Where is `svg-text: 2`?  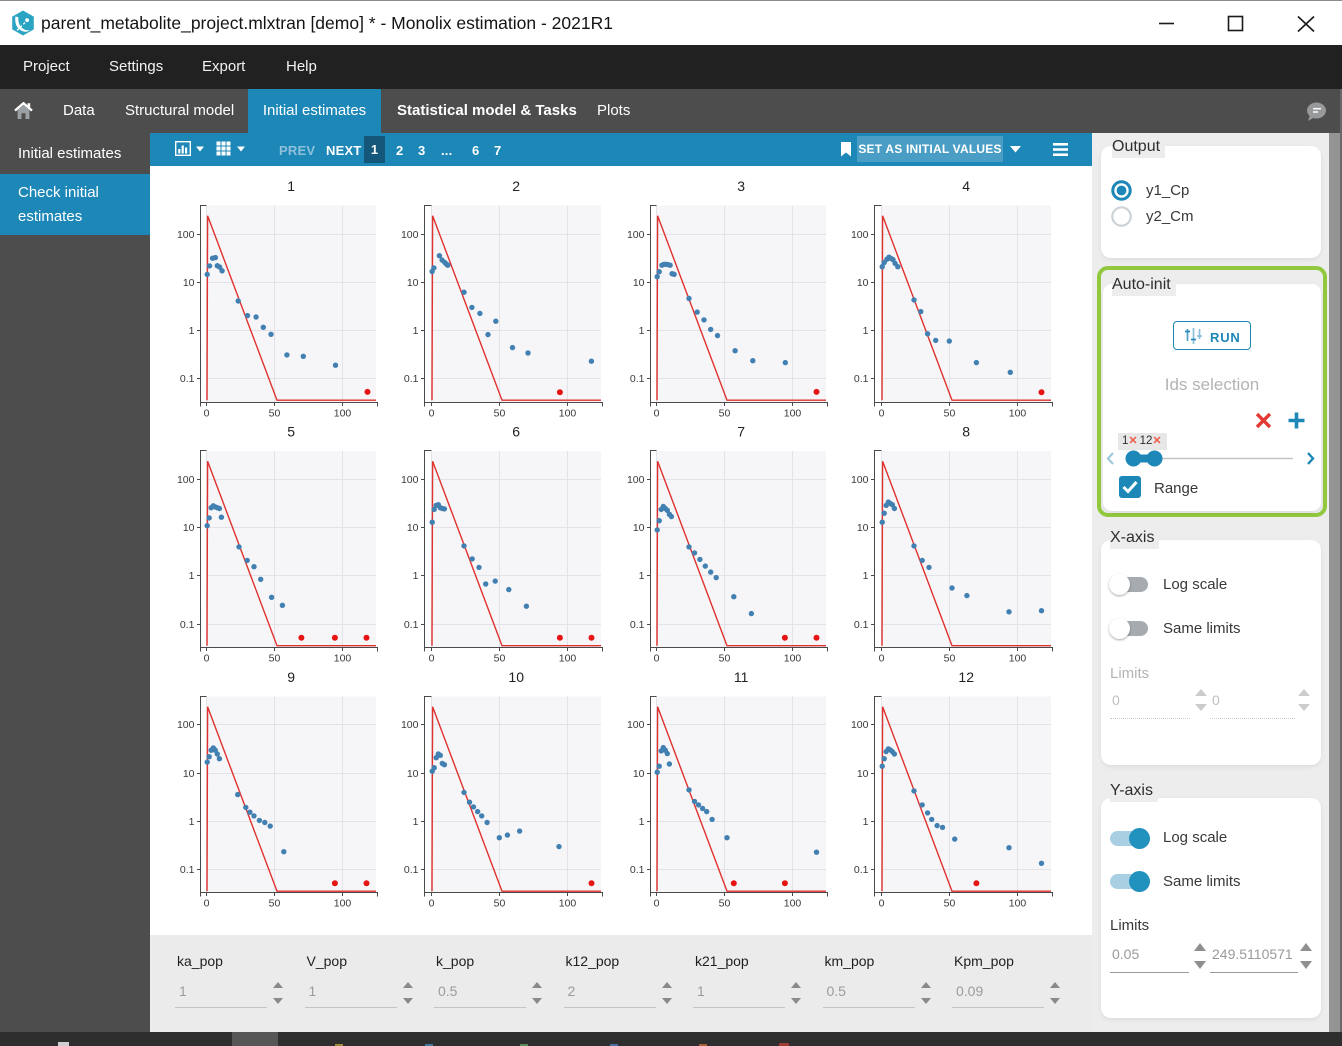 svg-text: 2 is located at coordinates (516, 186).